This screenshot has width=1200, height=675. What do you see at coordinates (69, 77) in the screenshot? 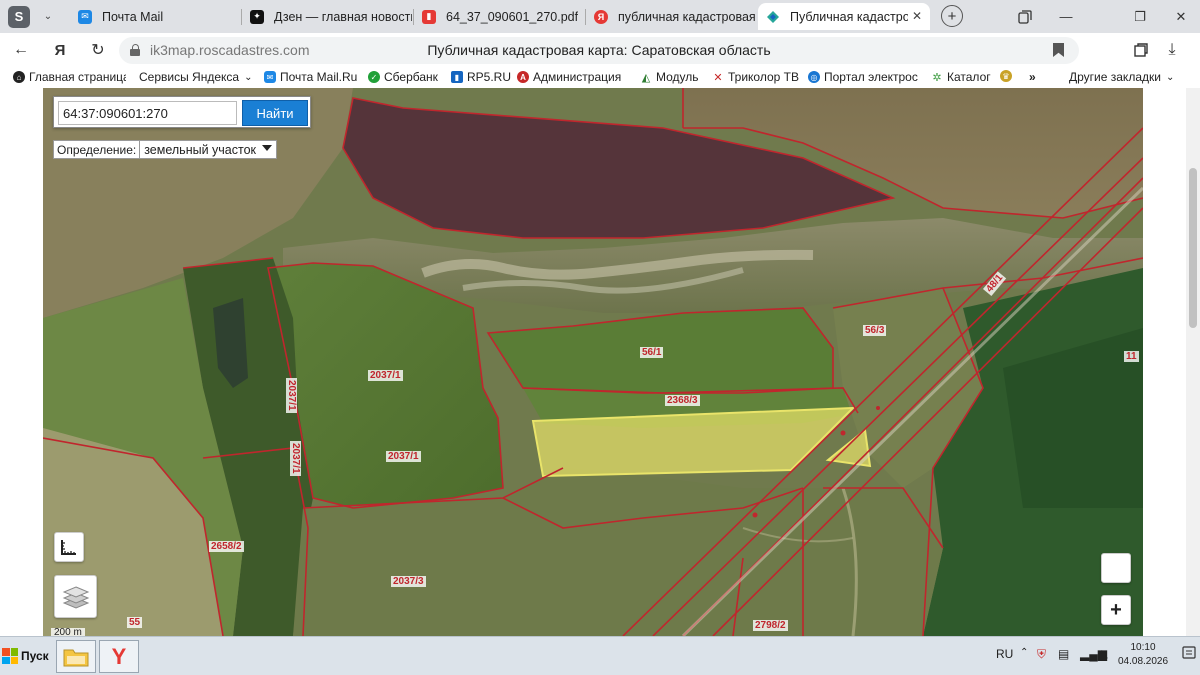
I see `bookmark-home: ⌂ Главная страница` at bounding box center [69, 77].